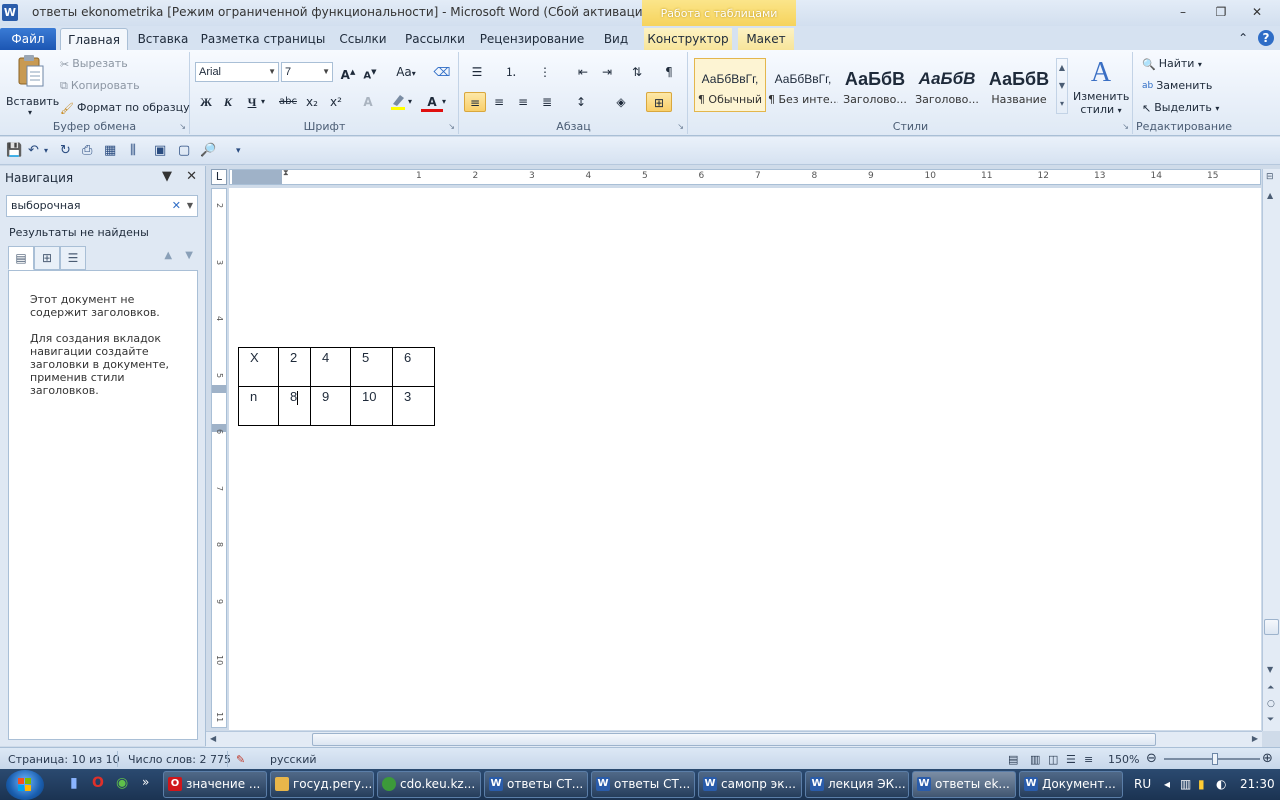 This screenshot has height=800, width=1280. Describe the element at coordinates (110, 150) in the screenshot. I see `table-icon: ▦` at that location.